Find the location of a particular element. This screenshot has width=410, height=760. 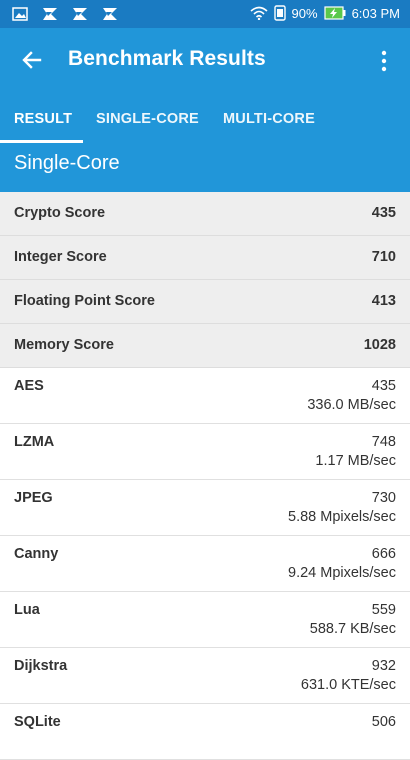

row-score: 730 is located at coordinates (383, 498).